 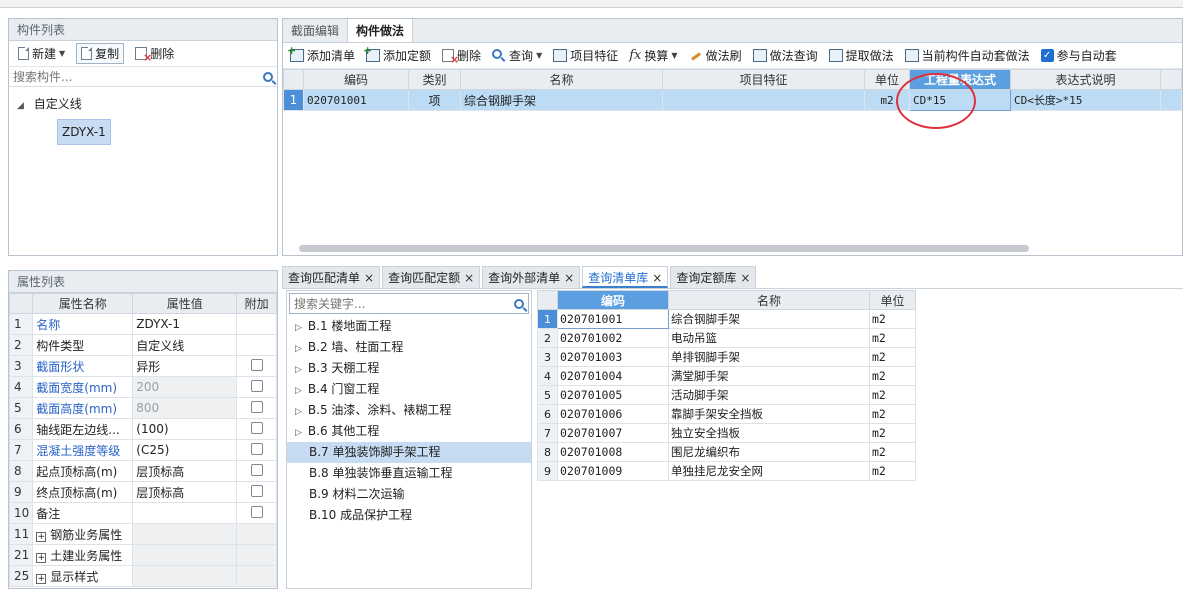 I want to click on result-name: 靠脚手架安全挡板, so click(x=769, y=414).